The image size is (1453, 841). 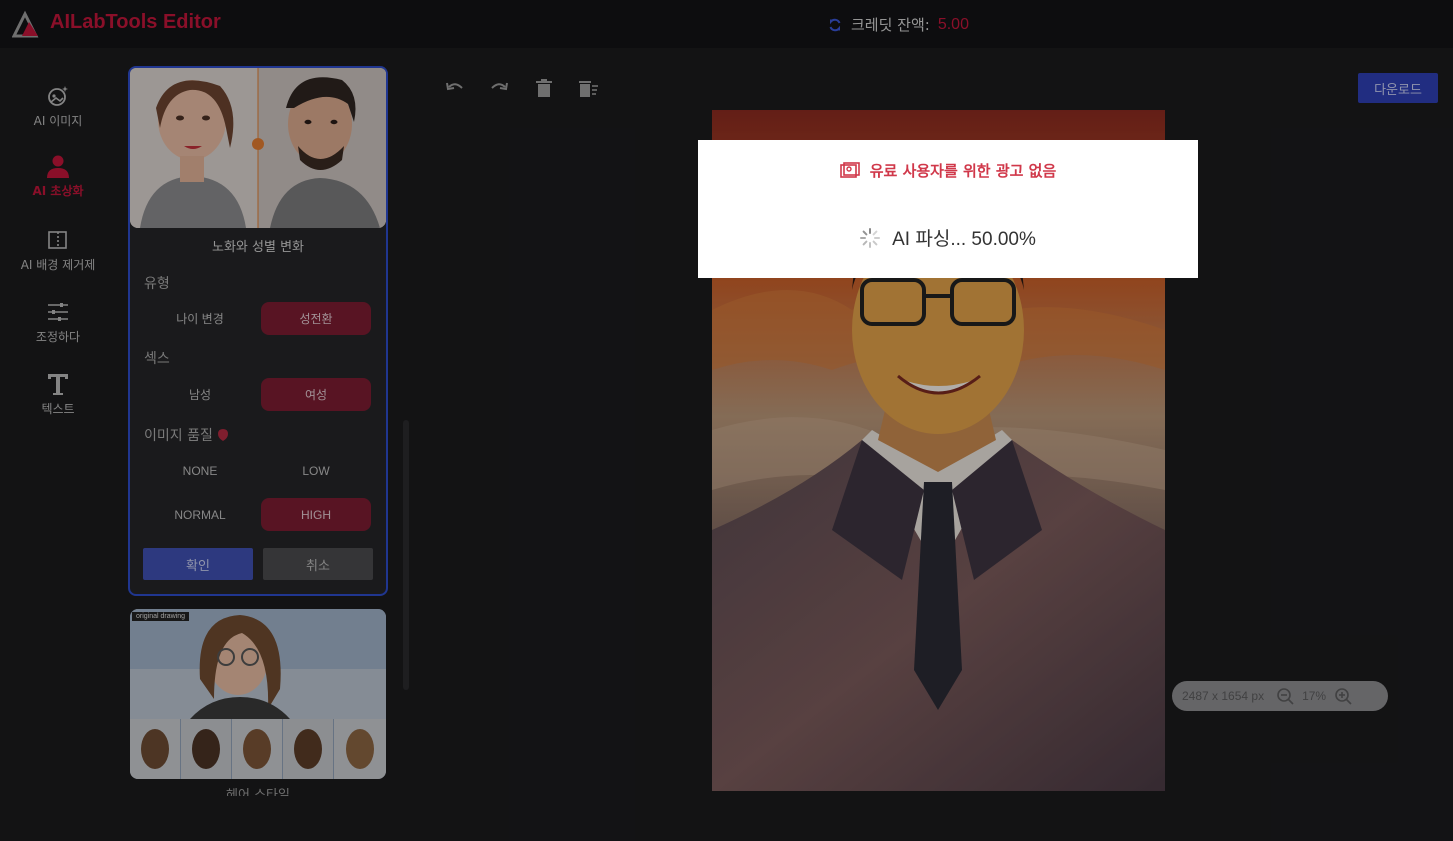 I want to click on progress-text: AI 파싱... 50.00%, so click(x=964, y=239).